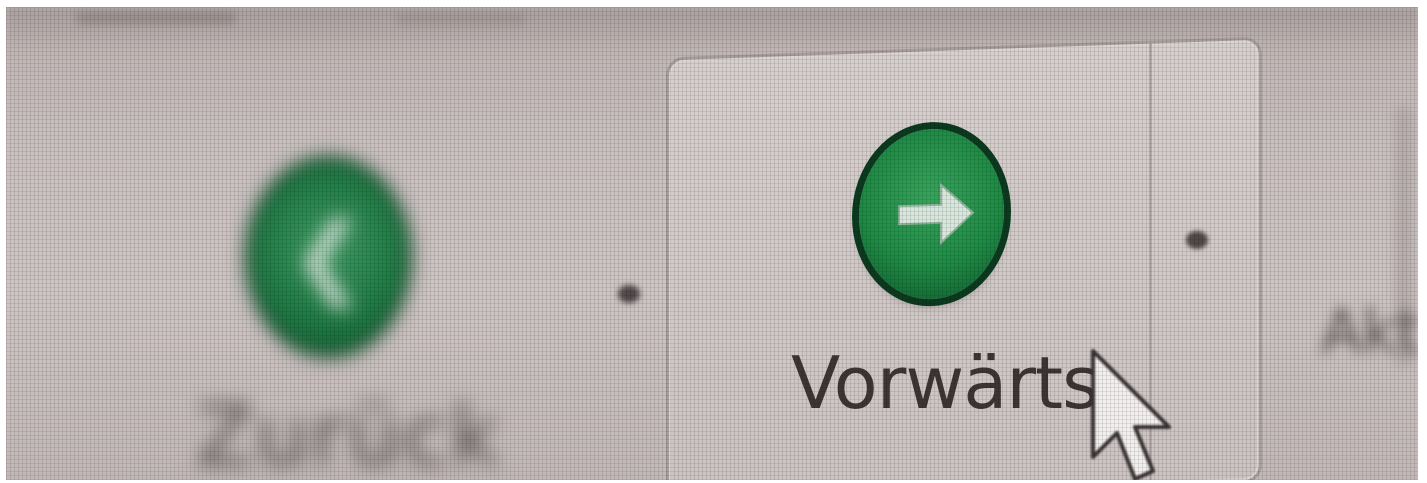 Image resolution: width=1427 pixels, height=483 pixels. What do you see at coordinates (328, 256) in the screenshot?
I see `arrow-left-icon: ❮` at bounding box center [328, 256].